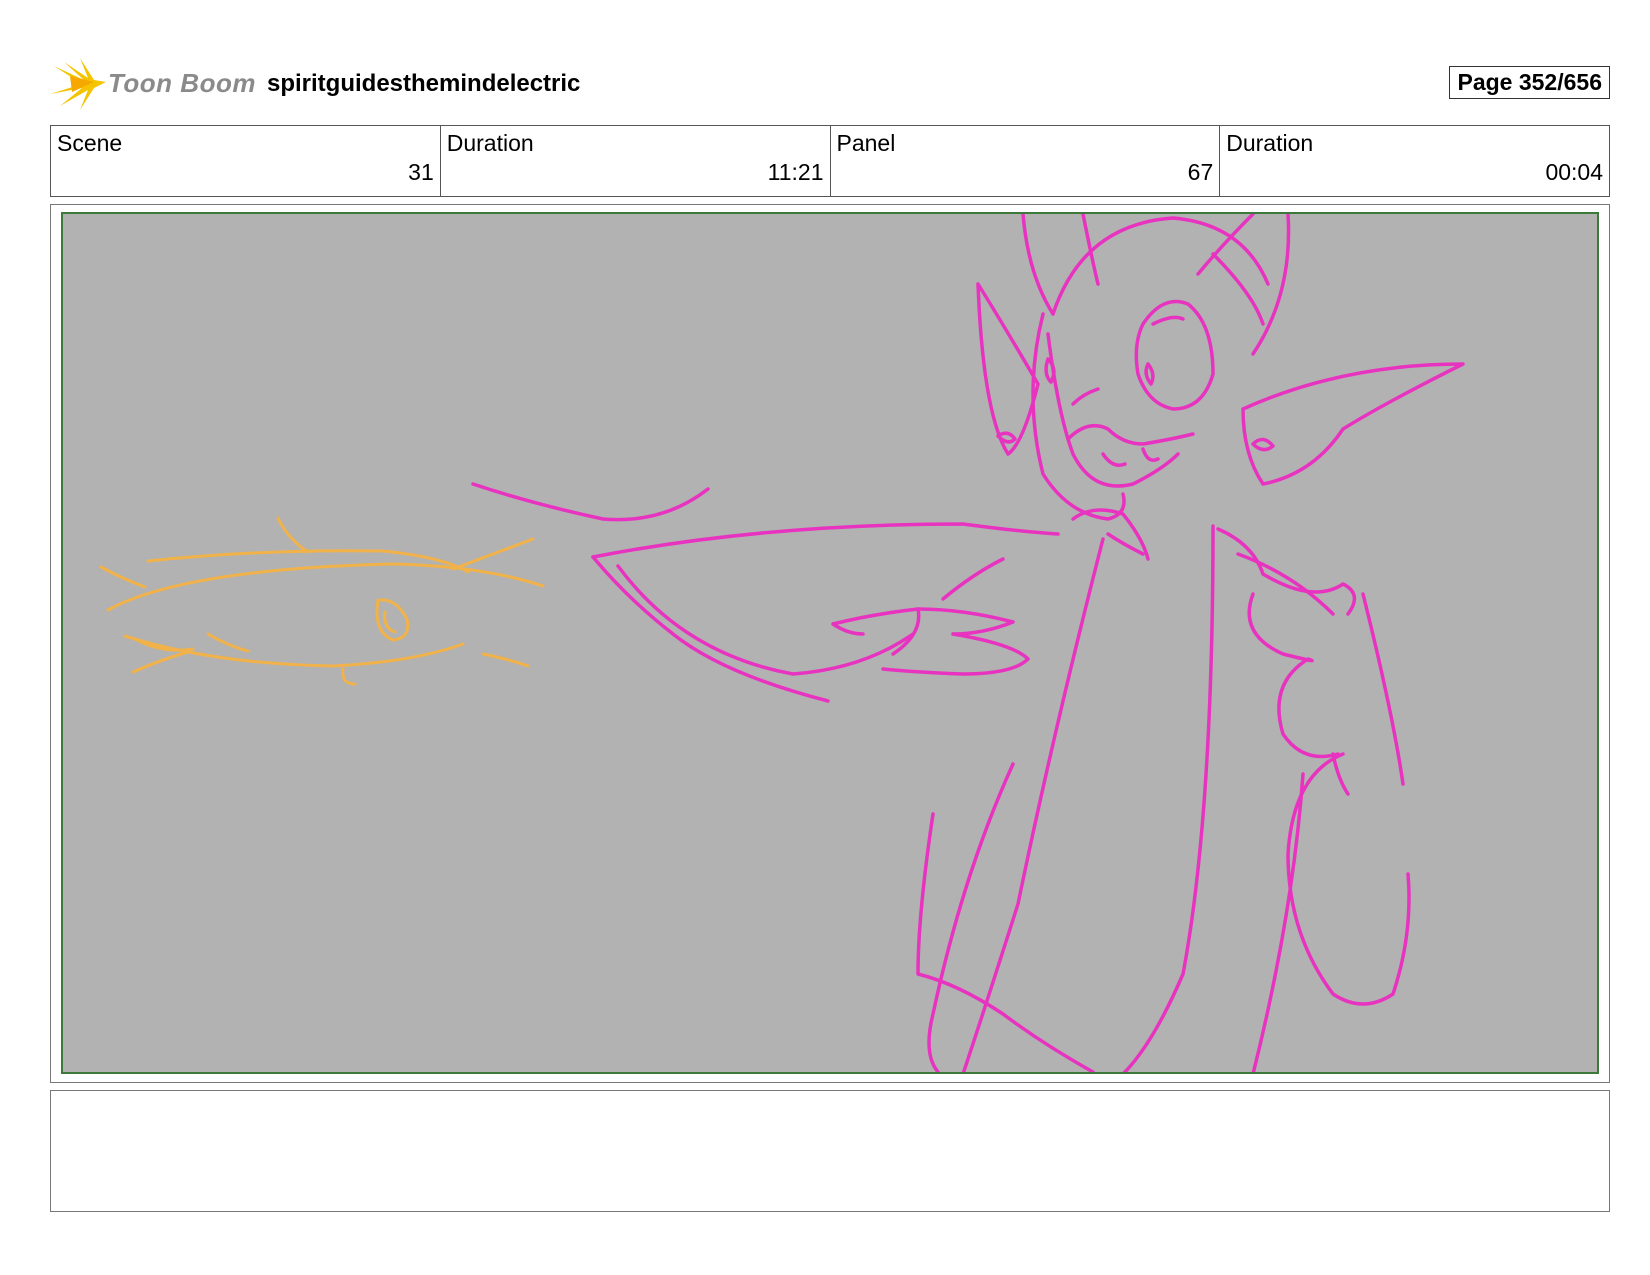 This screenshot has width=1650, height=1275. What do you see at coordinates (424, 83) in the screenshot?
I see `project-title: spiritguidesthemindelectric` at bounding box center [424, 83].